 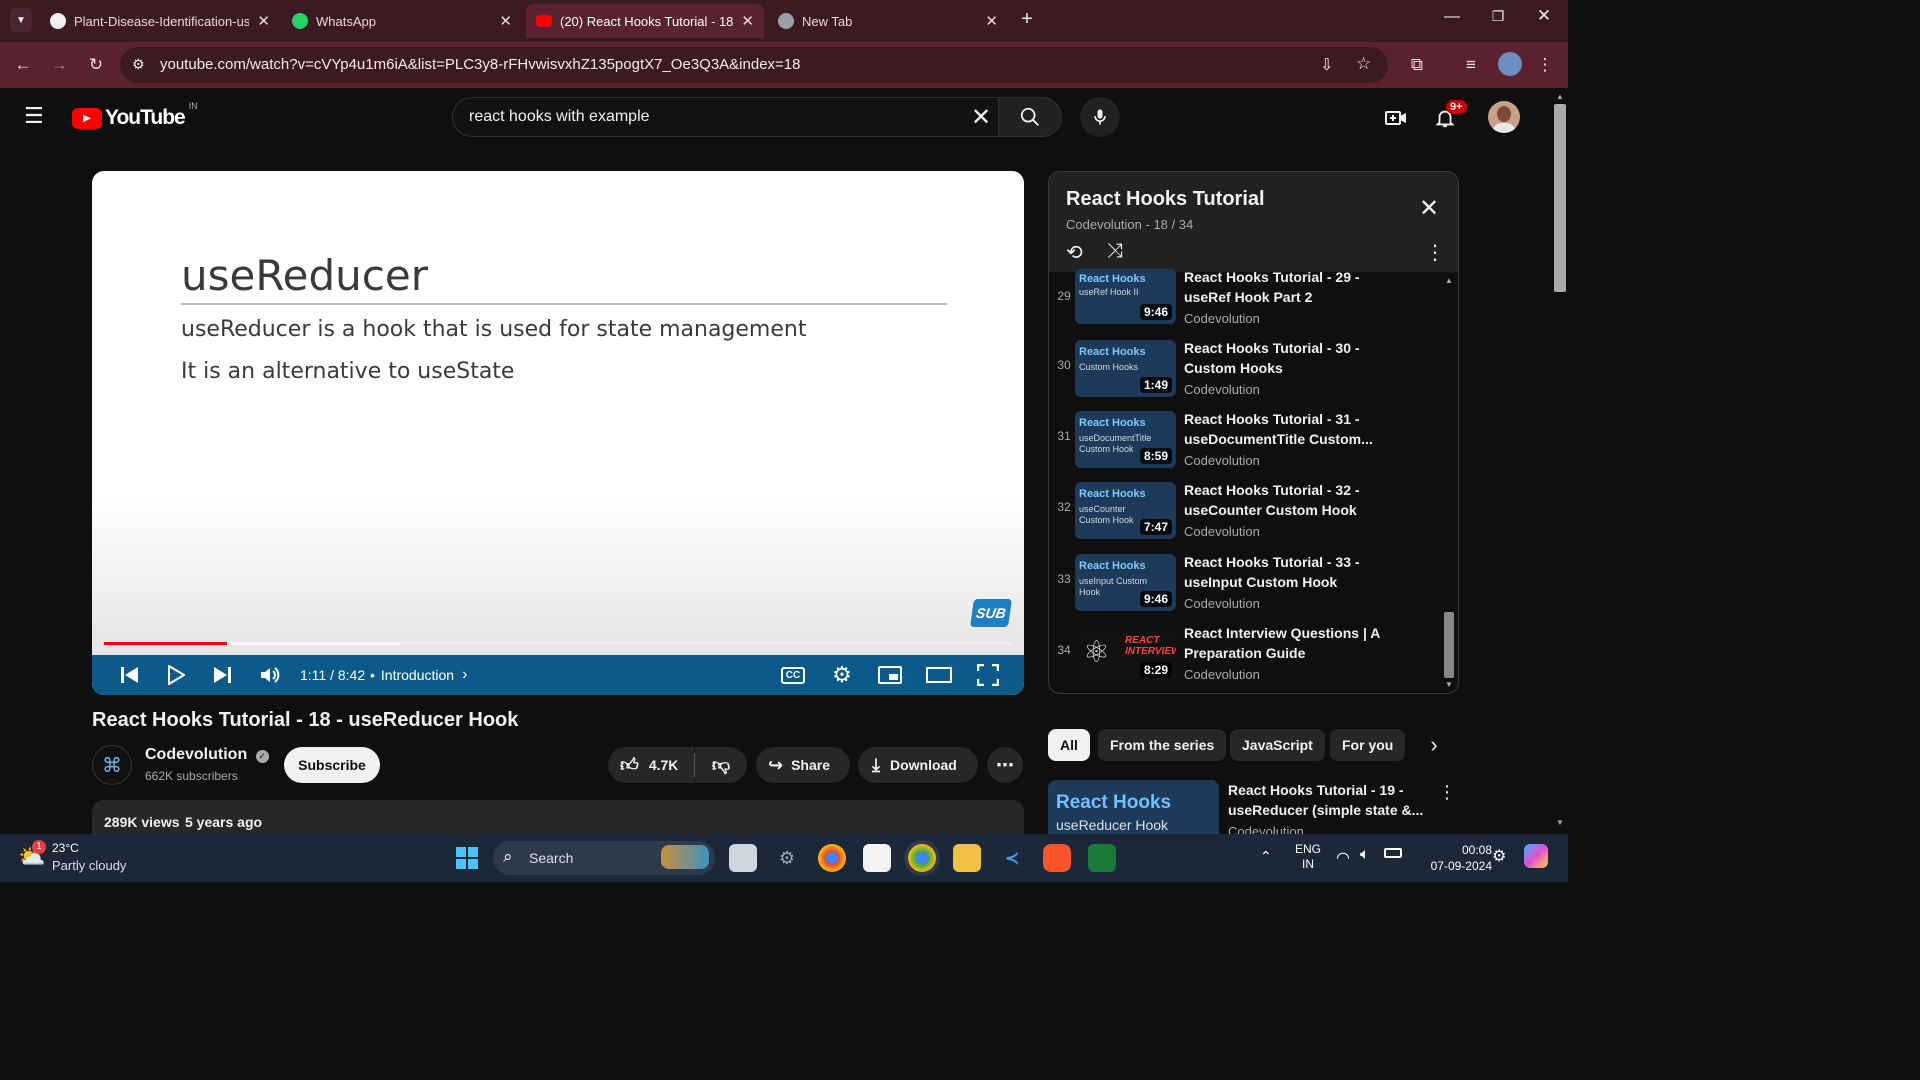 What do you see at coordinates (1499, 856) in the screenshot?
I see `notification-center-icon: ⚙` at bounding box center [1499, 856].